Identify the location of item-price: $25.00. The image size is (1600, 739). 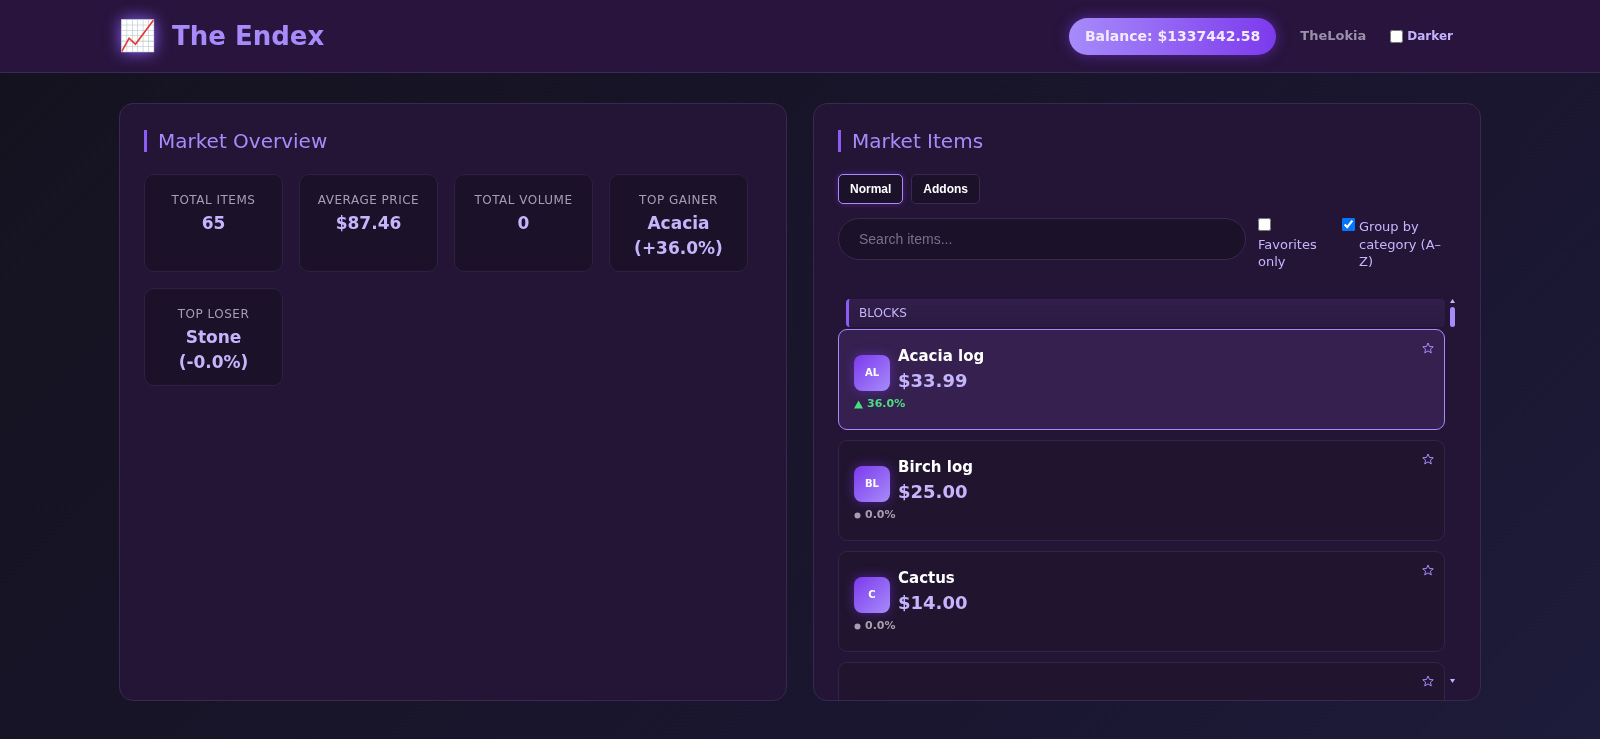
(933, 492).